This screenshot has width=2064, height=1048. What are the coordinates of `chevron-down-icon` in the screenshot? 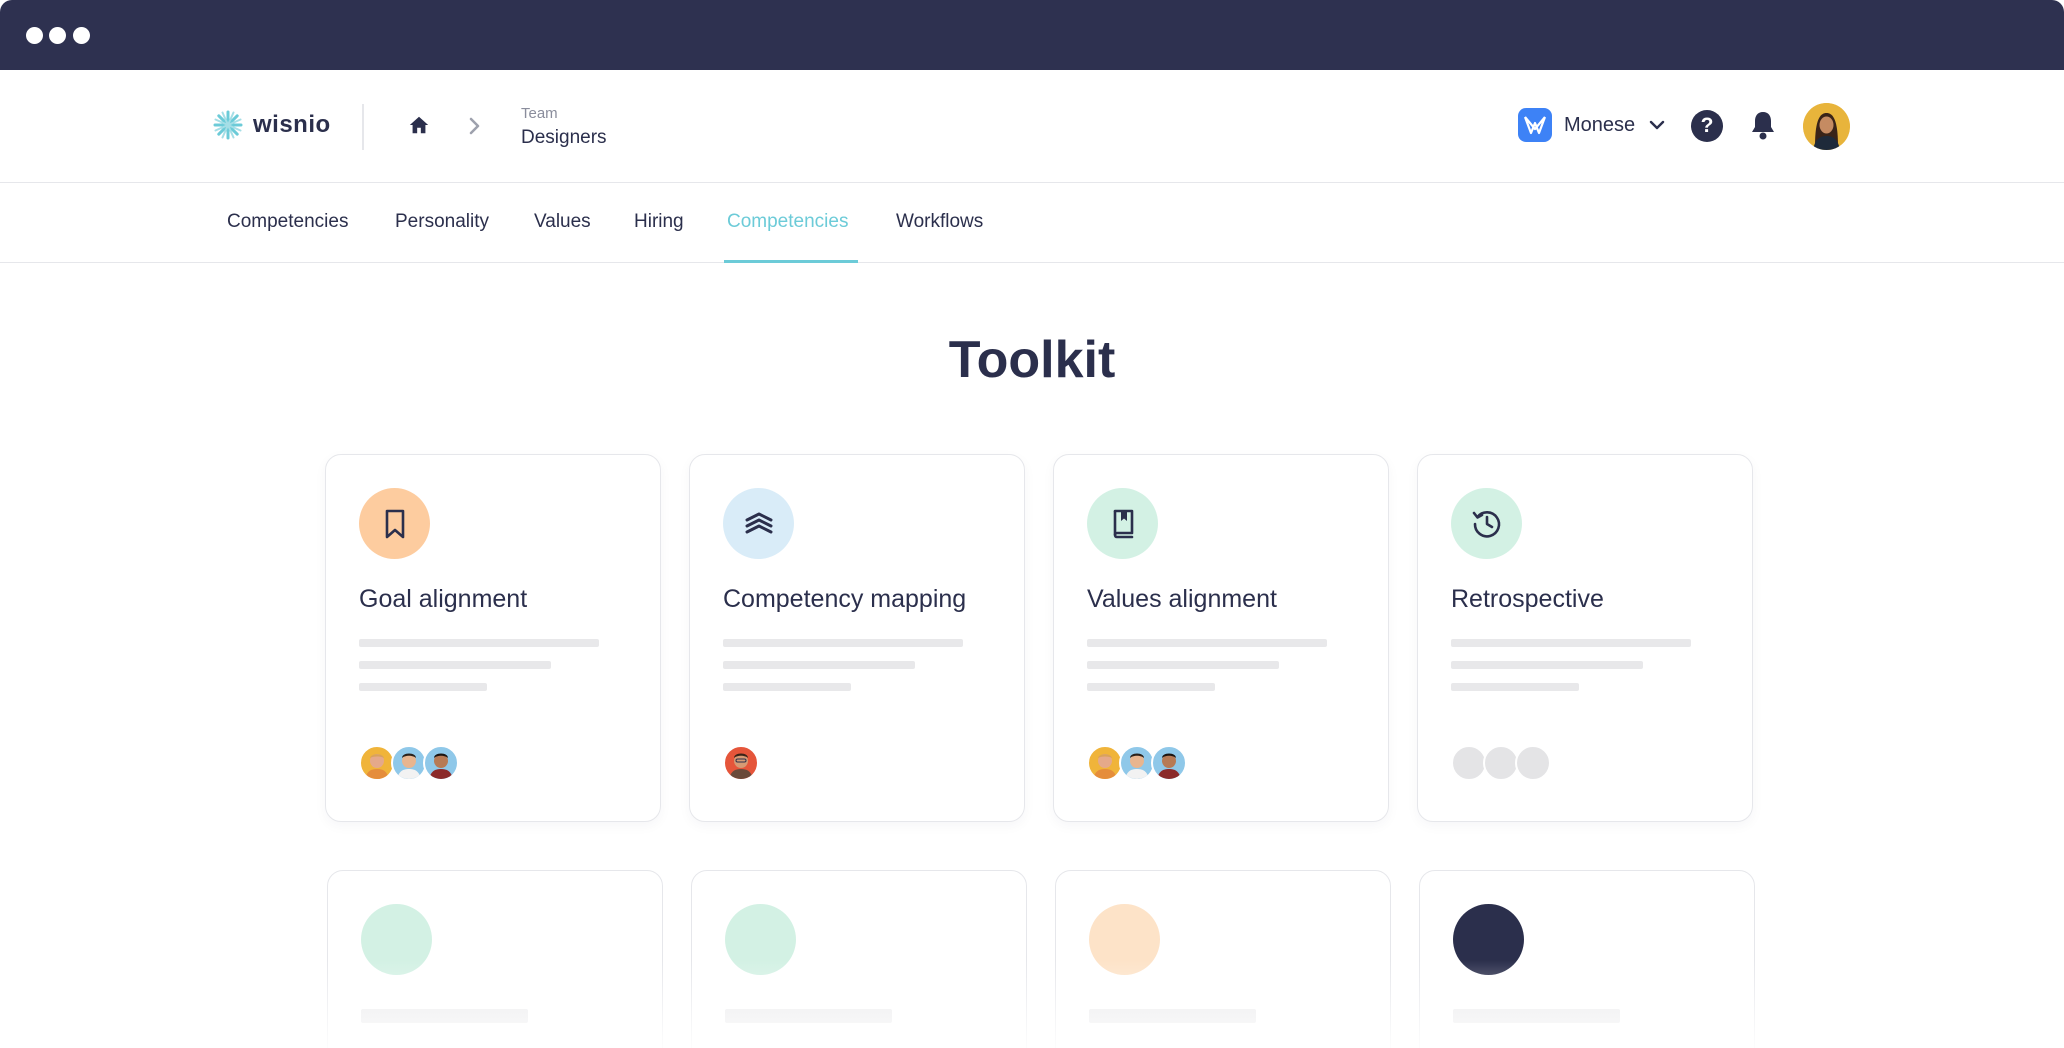 It's located at (1657, 125).